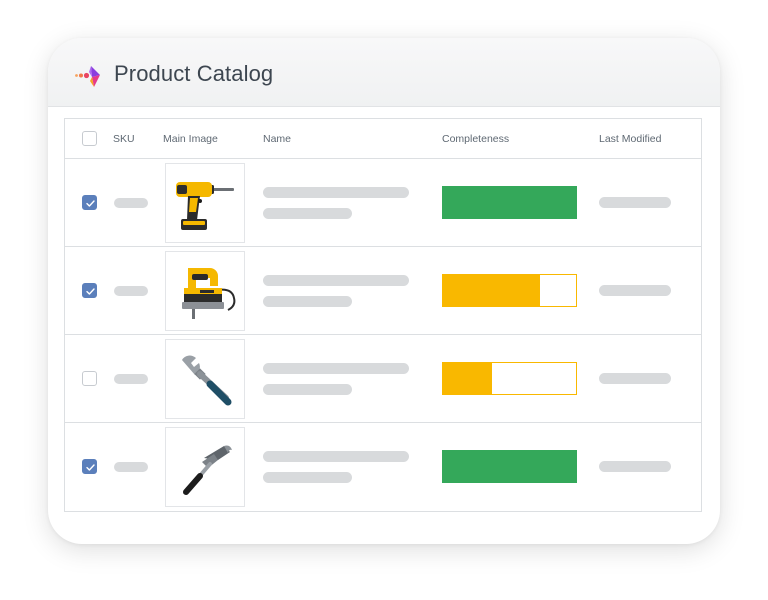 The image size is (768, 600). What do you see at coordinates (205, 206) in the screenshot?
I see `cordless-drill-icon` at bounding box center [205, 206].